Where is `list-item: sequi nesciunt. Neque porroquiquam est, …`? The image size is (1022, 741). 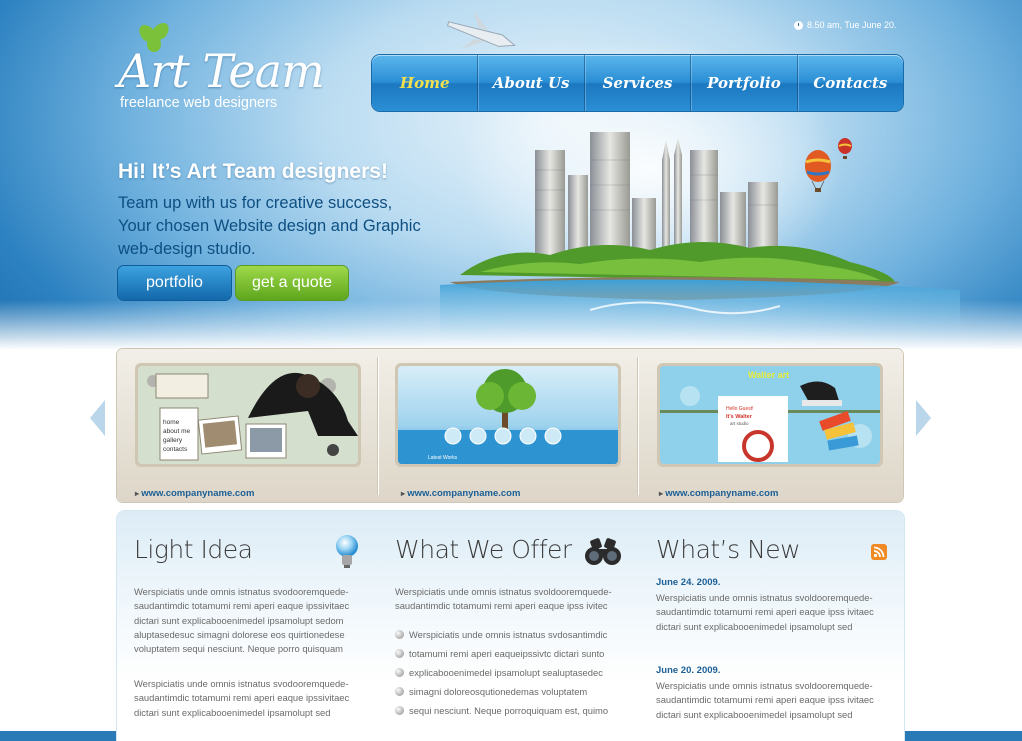 list-item: sequi nesciunt. Neque porroquiquam est, … is located at coordinates (501, 714).